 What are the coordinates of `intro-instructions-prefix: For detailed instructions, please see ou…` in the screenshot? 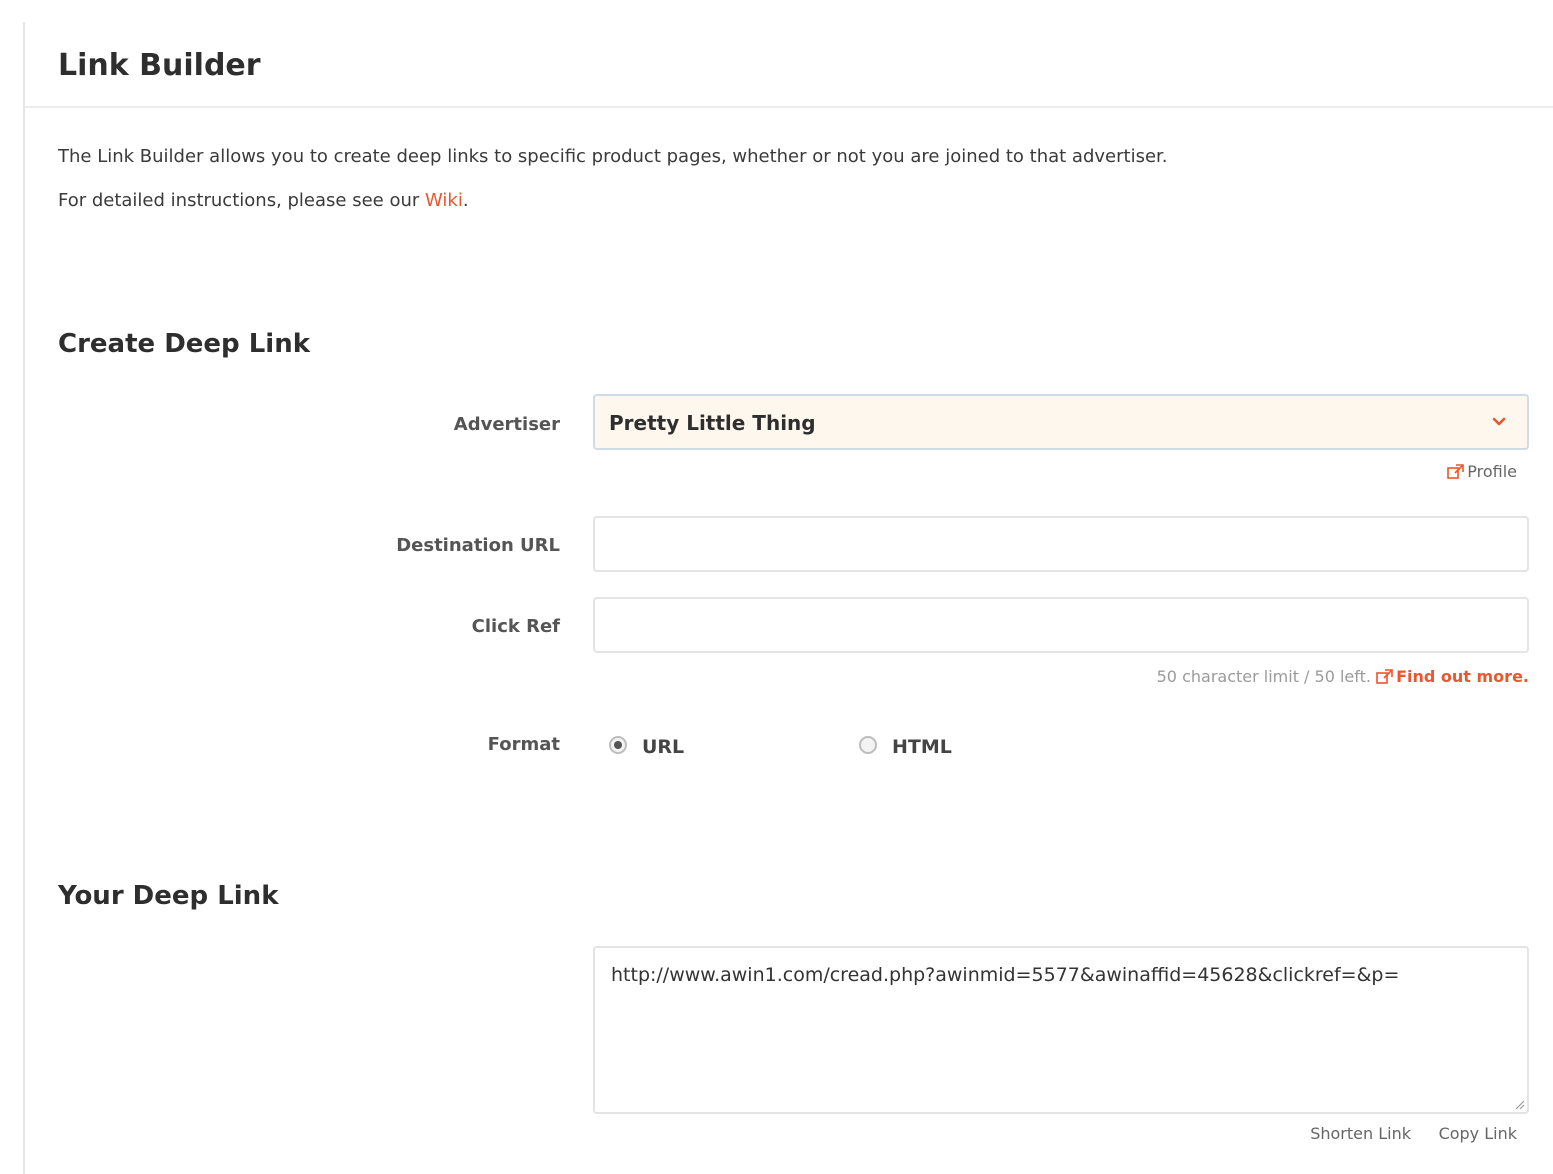 It's located at (242, 200).